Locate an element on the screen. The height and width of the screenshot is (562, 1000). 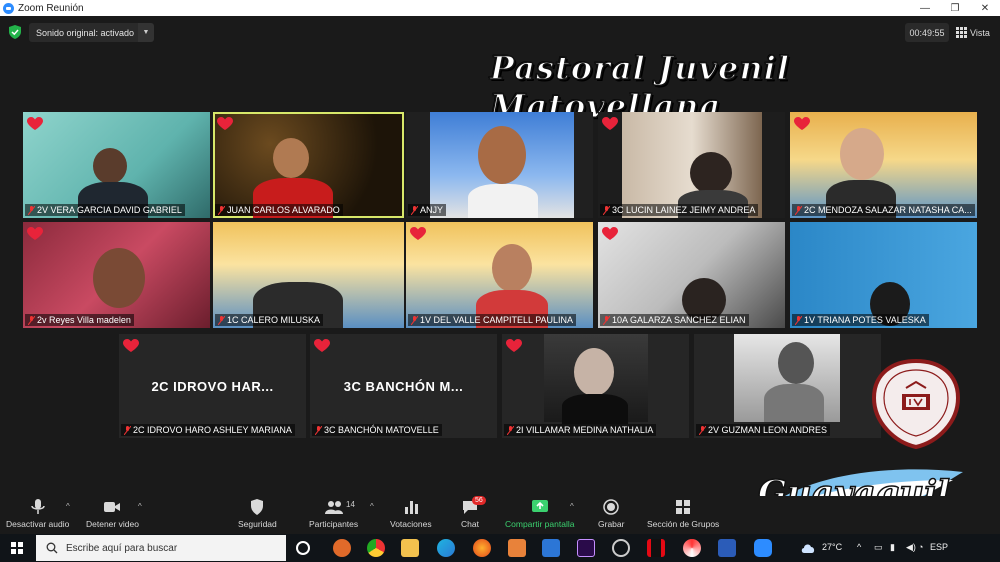
premiere-icon is located at coordinates (586, 548).